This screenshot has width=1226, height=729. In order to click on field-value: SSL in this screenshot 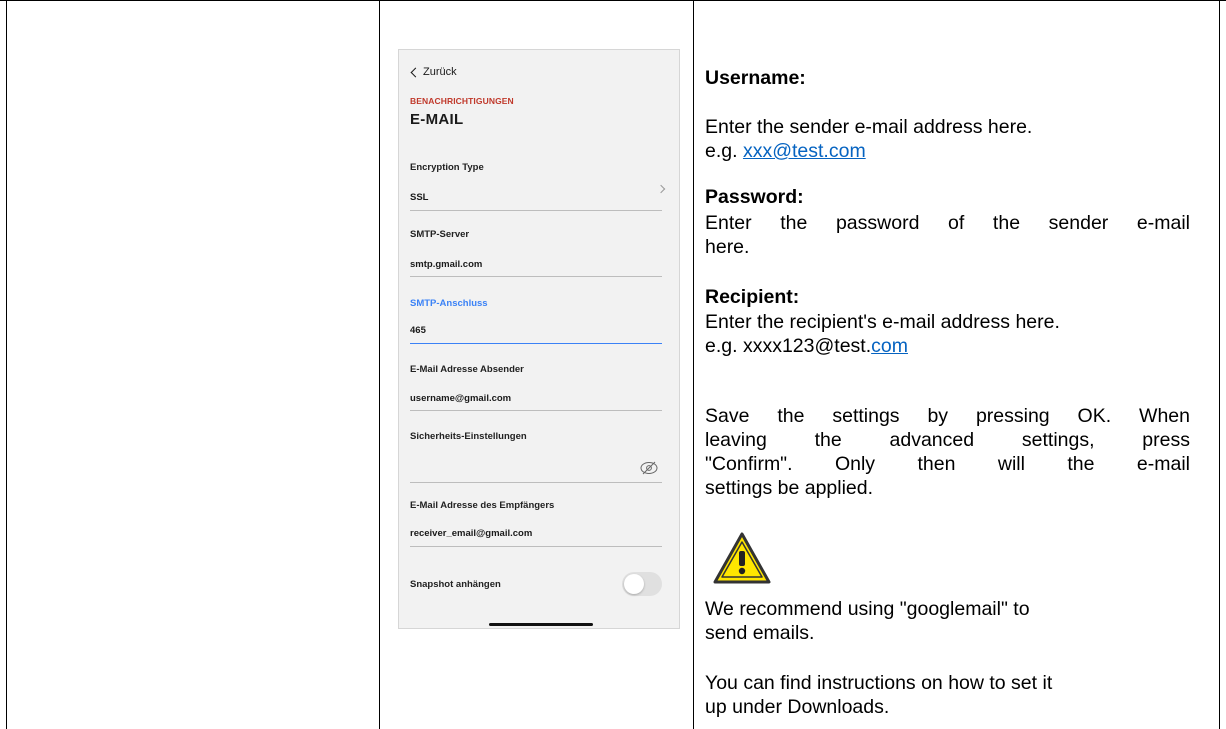, I will do `click(419, 197)`.